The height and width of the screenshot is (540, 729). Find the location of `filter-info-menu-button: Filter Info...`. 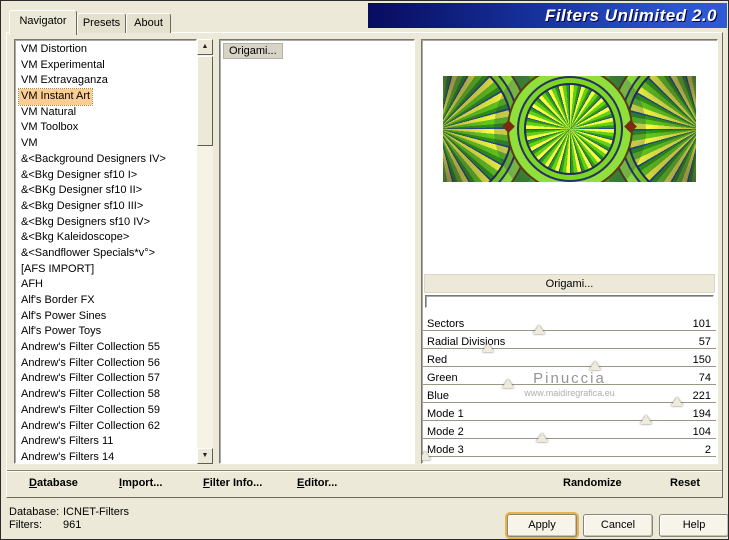

filter-info-menu-button: Filter Info... is located at coordinates (232, 483).